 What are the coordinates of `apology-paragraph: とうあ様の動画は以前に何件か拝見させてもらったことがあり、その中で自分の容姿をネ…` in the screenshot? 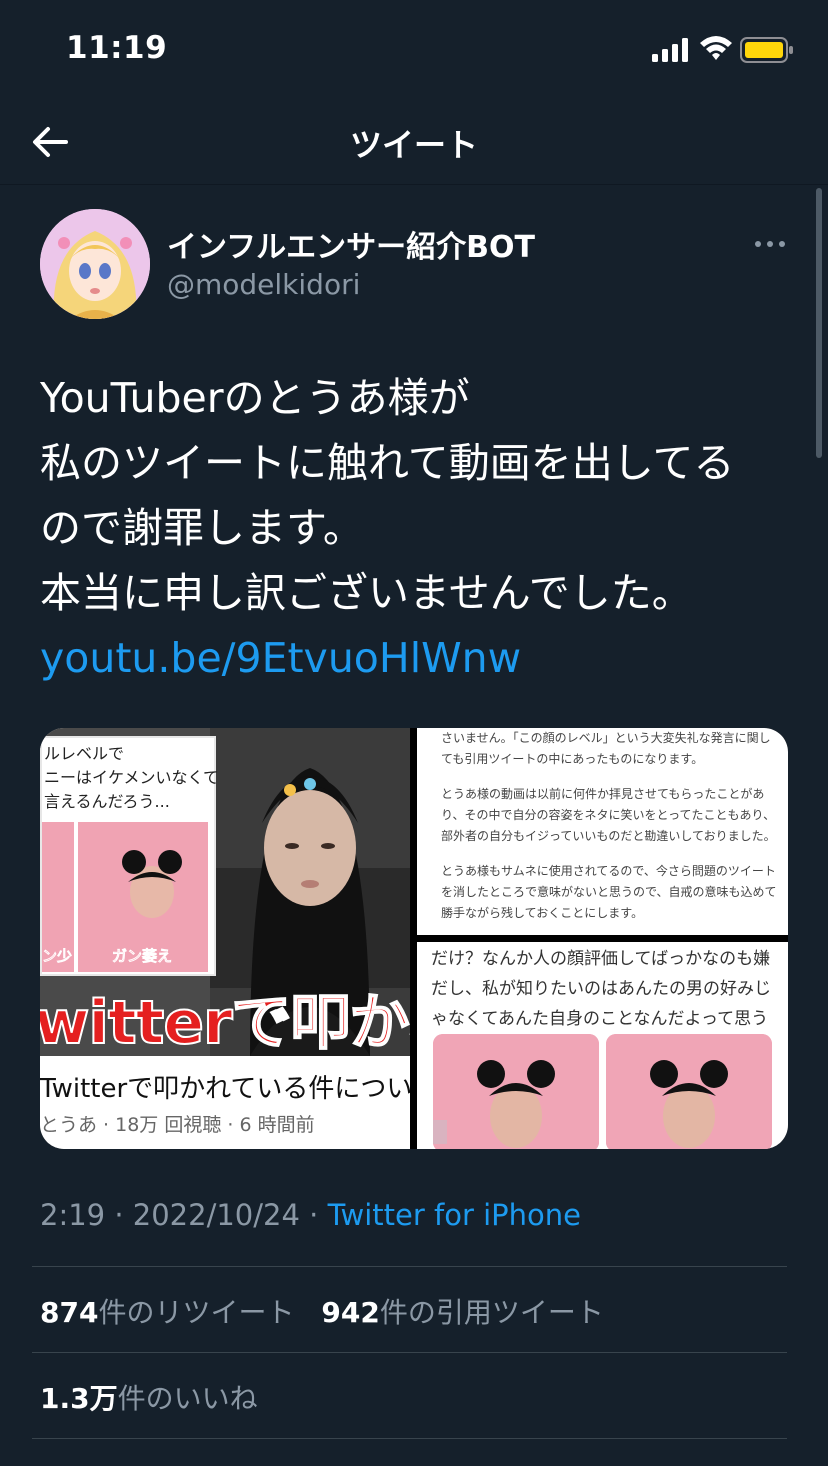 It's located at (608, 815).